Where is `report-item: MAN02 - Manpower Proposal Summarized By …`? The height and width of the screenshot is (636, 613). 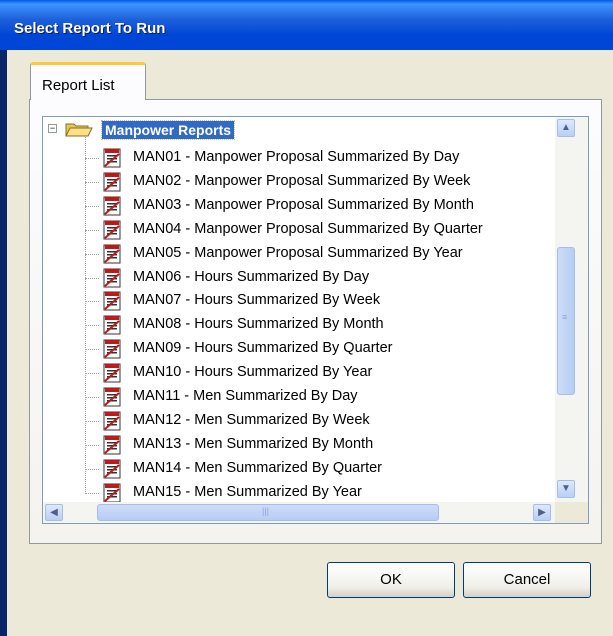
report-item: MAN02 - Manpower Proposal Summarized By … is located at coordinates (320, 182).